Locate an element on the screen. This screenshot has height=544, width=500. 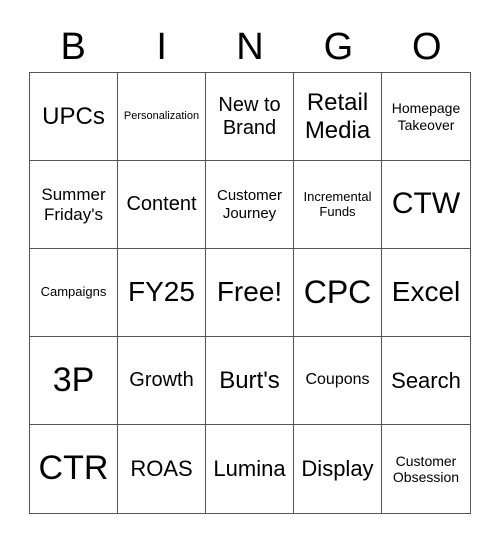
bingo-cell: Customer Obsession is located at coordinates (426, 469).